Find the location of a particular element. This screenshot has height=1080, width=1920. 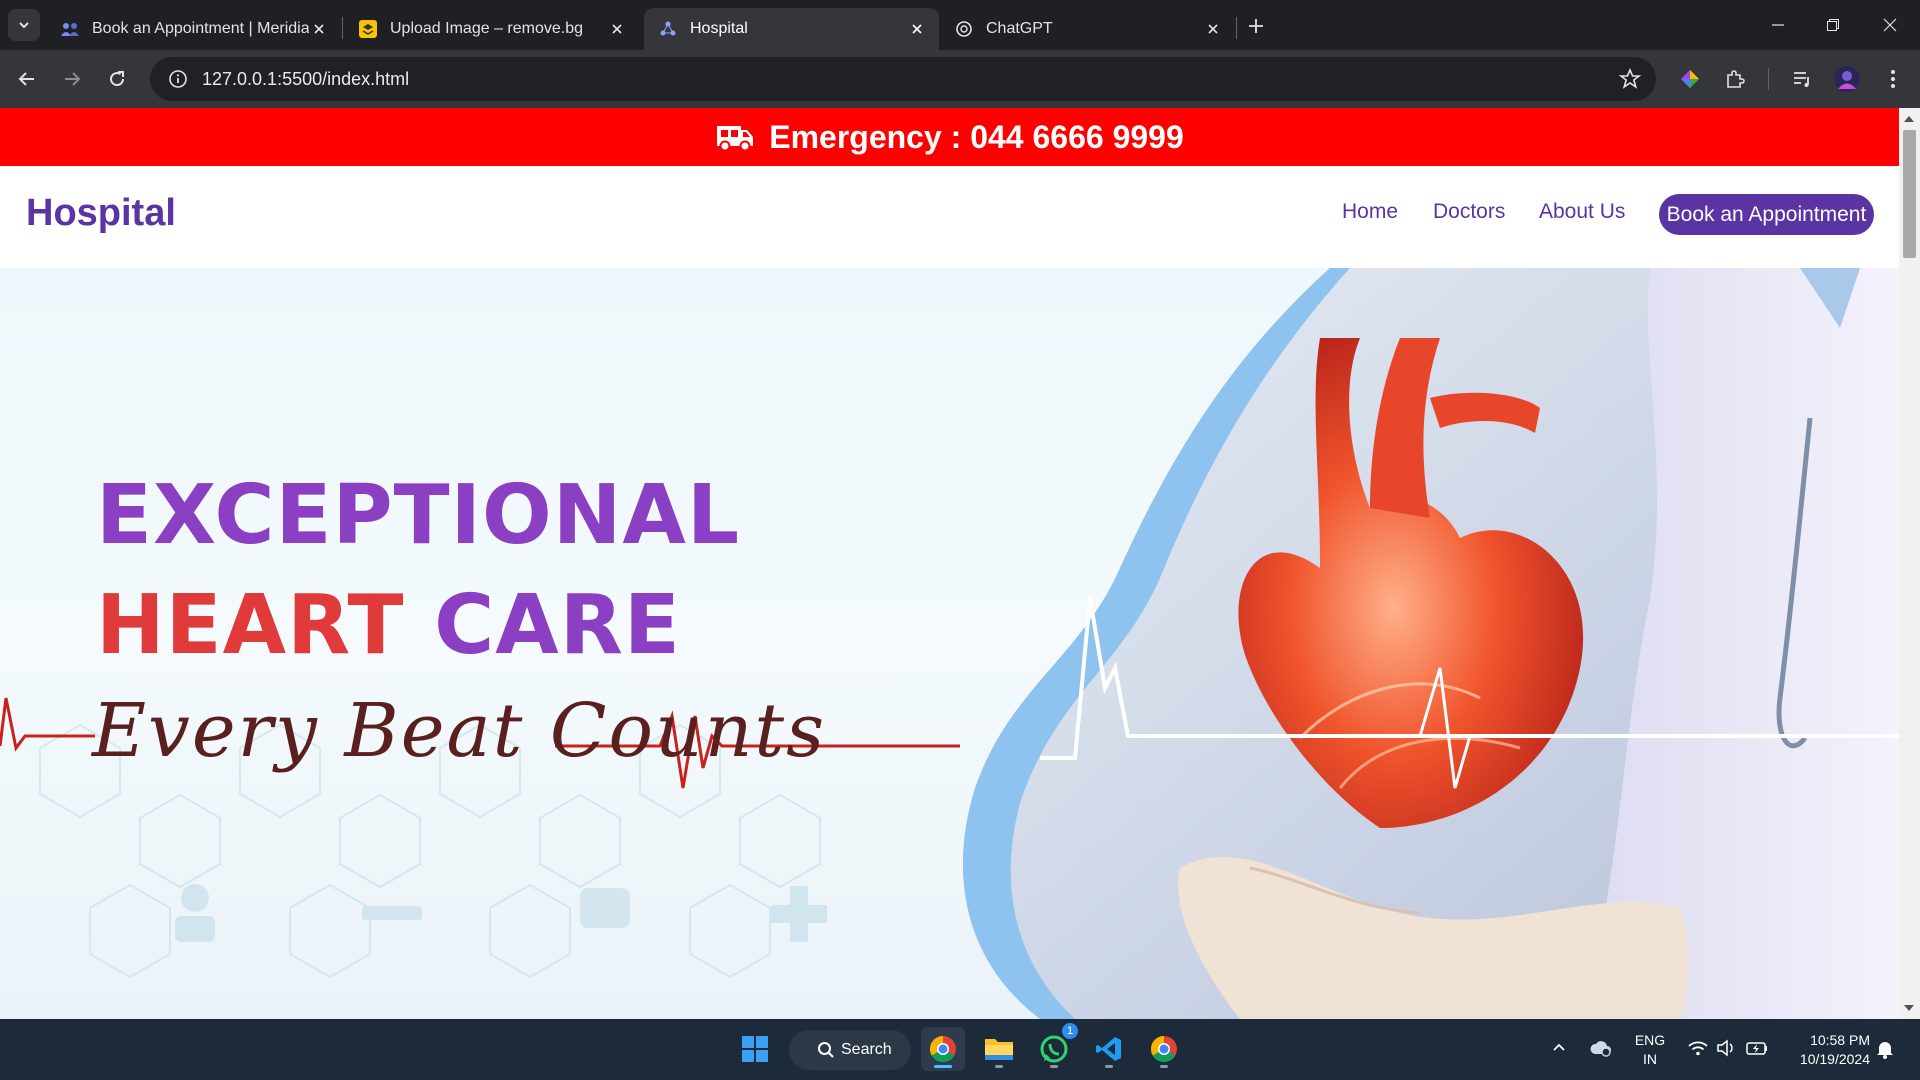

taskbar-chrome-profile is located at coordinates (1164, 1049).